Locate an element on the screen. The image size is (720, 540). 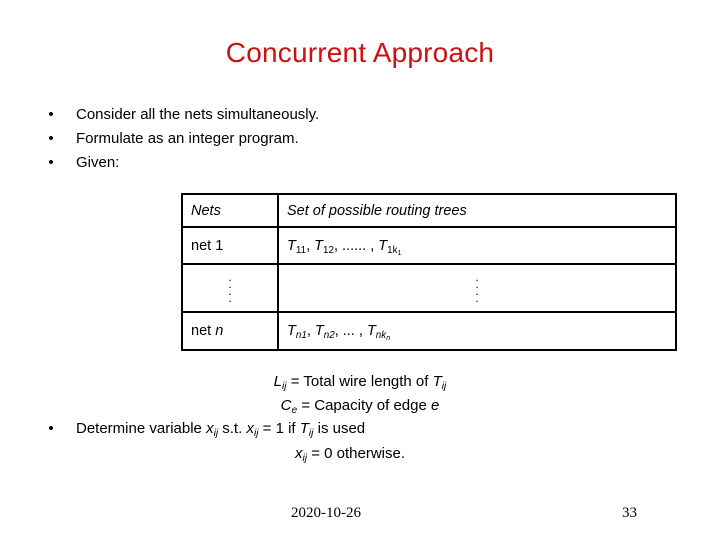
symbol-C: C is located at coordinates (286, 405).